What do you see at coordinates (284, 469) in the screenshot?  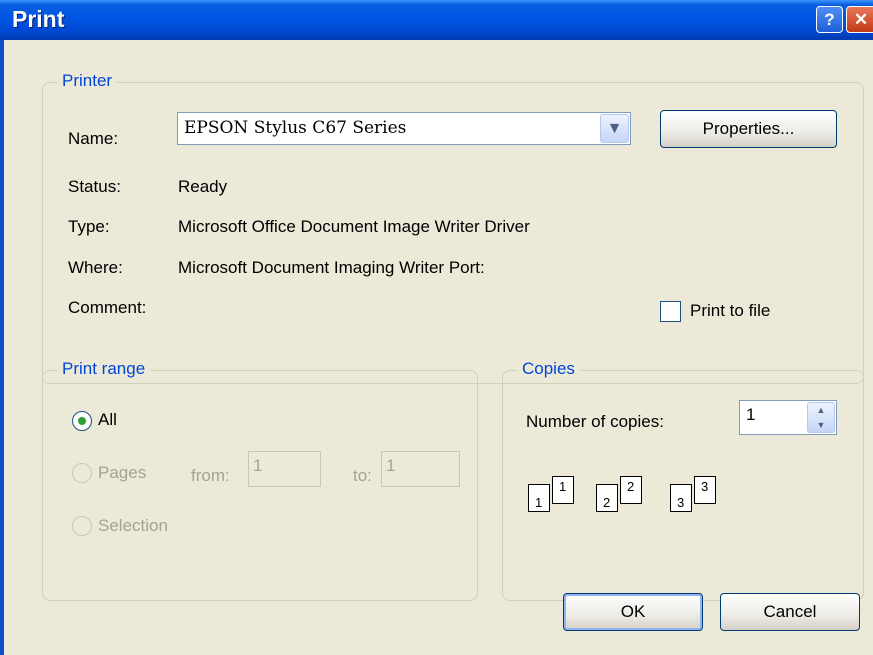 I see `from-input: 1` at bounding box center [284, 469].